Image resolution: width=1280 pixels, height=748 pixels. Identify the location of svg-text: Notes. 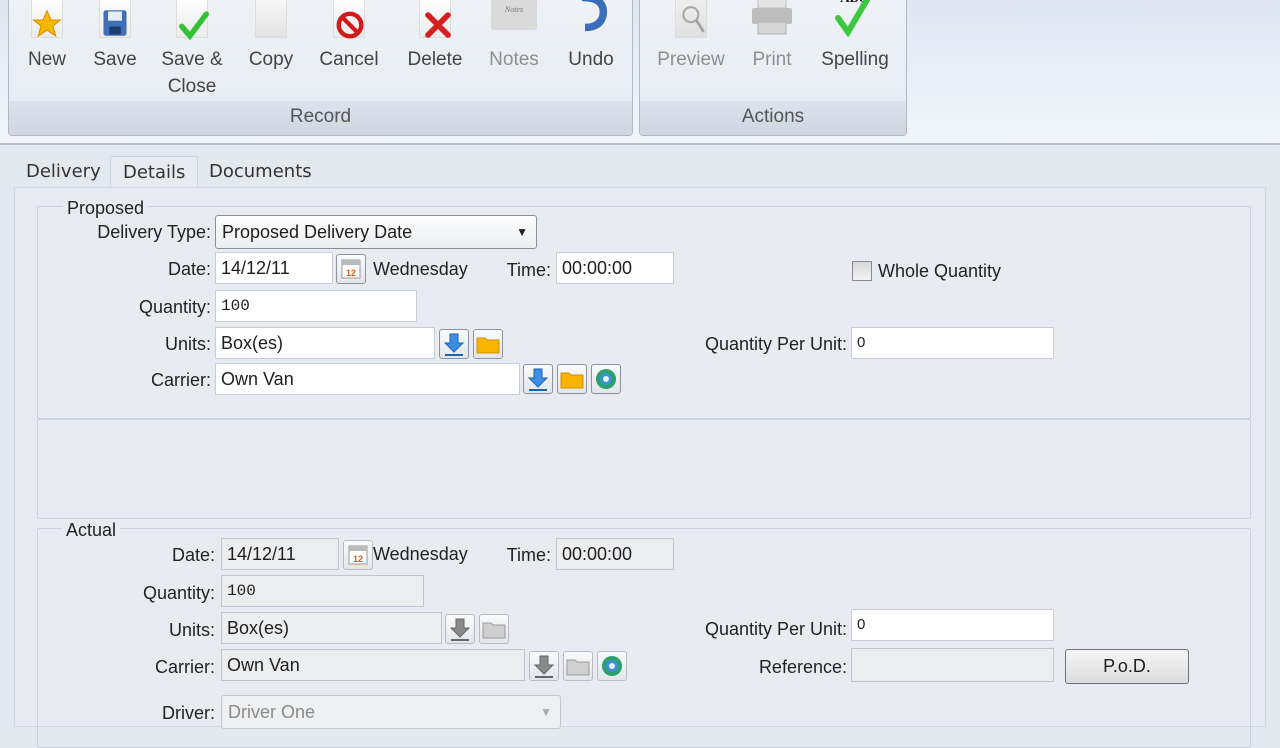
(513, 9).